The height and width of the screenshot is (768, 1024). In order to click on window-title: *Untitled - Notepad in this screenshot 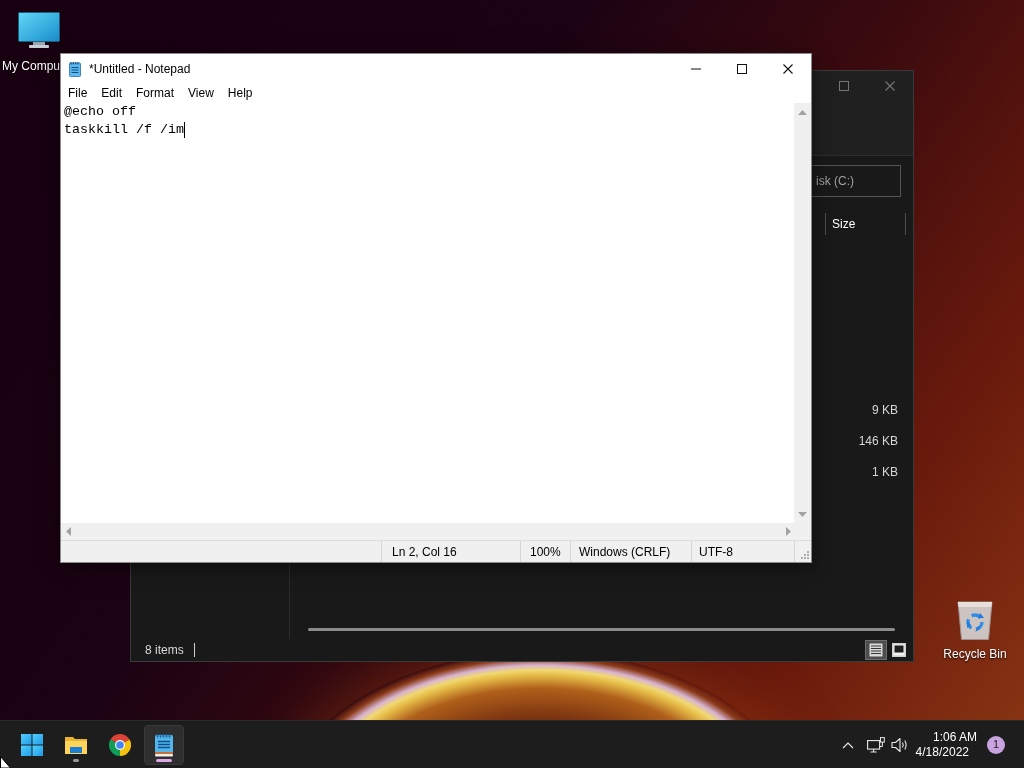, I will do `click(140, 69)`.